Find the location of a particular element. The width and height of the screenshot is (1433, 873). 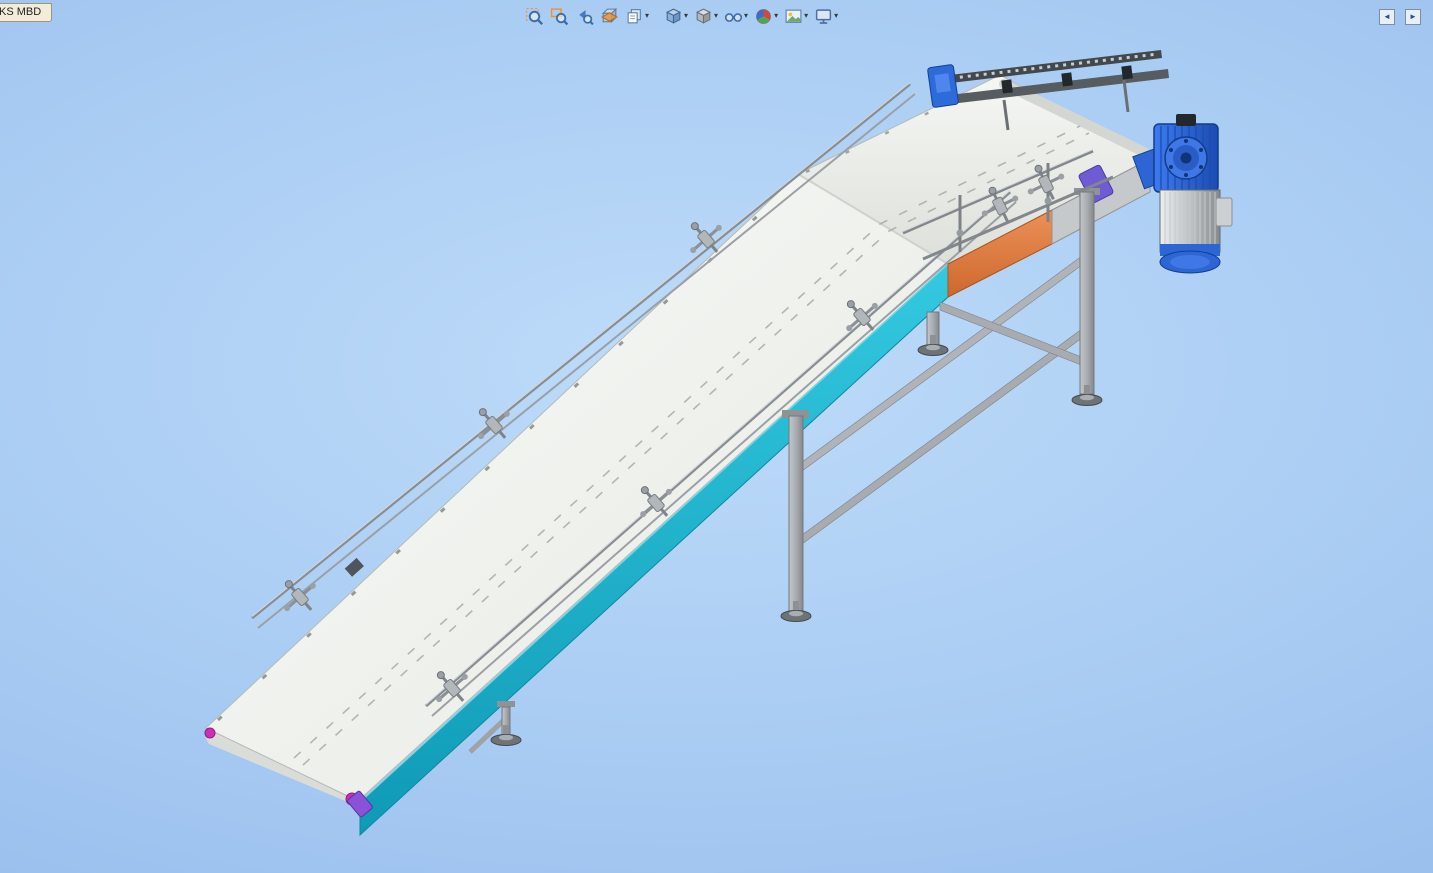

hide-show-items-icon is located at coordinates (733, 17).